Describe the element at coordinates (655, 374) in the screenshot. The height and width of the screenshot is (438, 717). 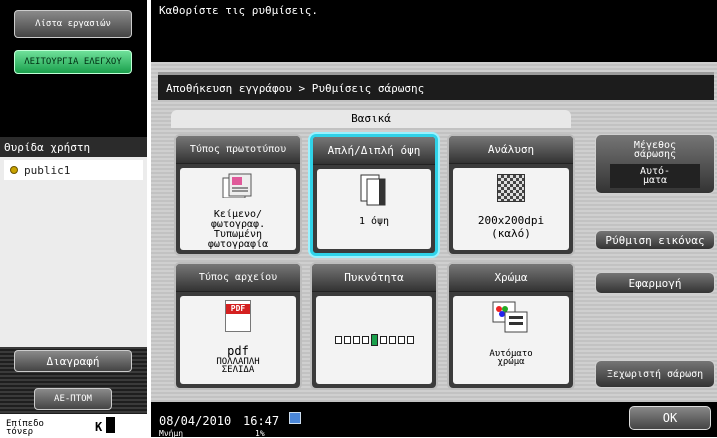
I see `separate-scan-button: Ξεχωριστή σάρωση` at that location.